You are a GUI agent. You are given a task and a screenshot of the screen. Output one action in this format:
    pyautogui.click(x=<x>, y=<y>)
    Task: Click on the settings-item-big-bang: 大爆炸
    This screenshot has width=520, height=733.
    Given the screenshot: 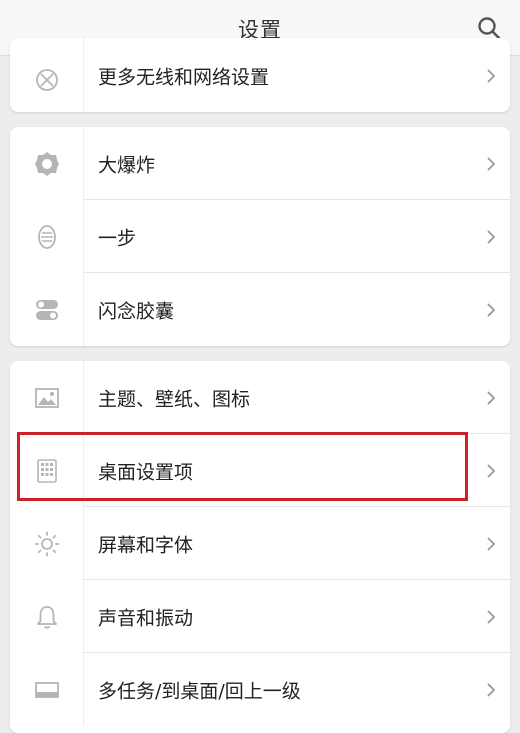 What is the action you would take?
    pyautogui.click(x=260, y=163)
    